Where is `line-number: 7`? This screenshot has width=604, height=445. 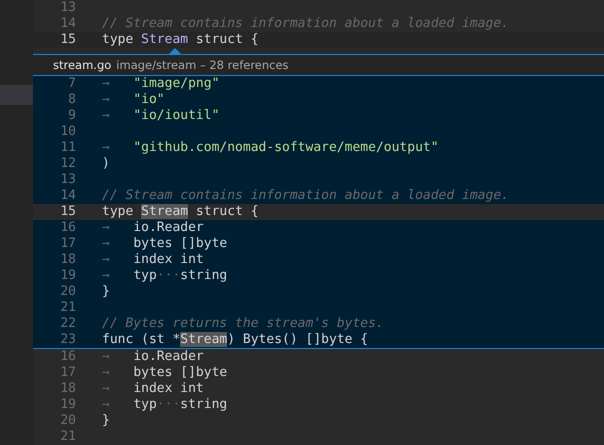
line-number: 7 is located at coordinates (71, 84).